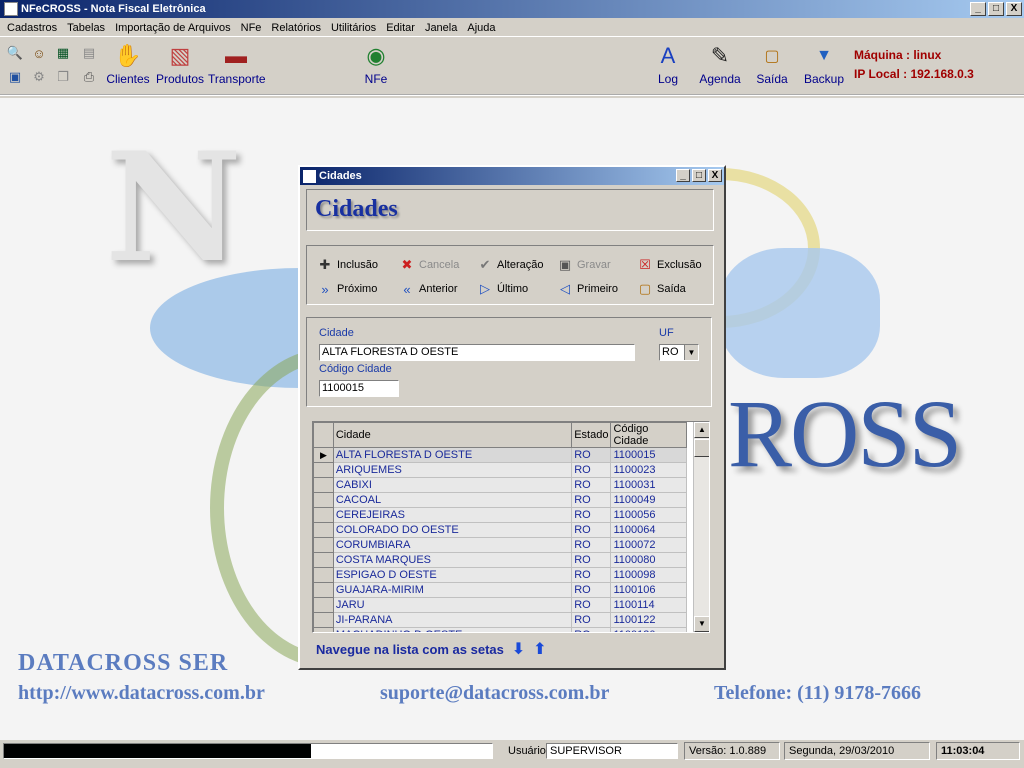  Describe the element at coordinates (63, 77) in the screenshot. I see `copy-icon: ❐` at that location.